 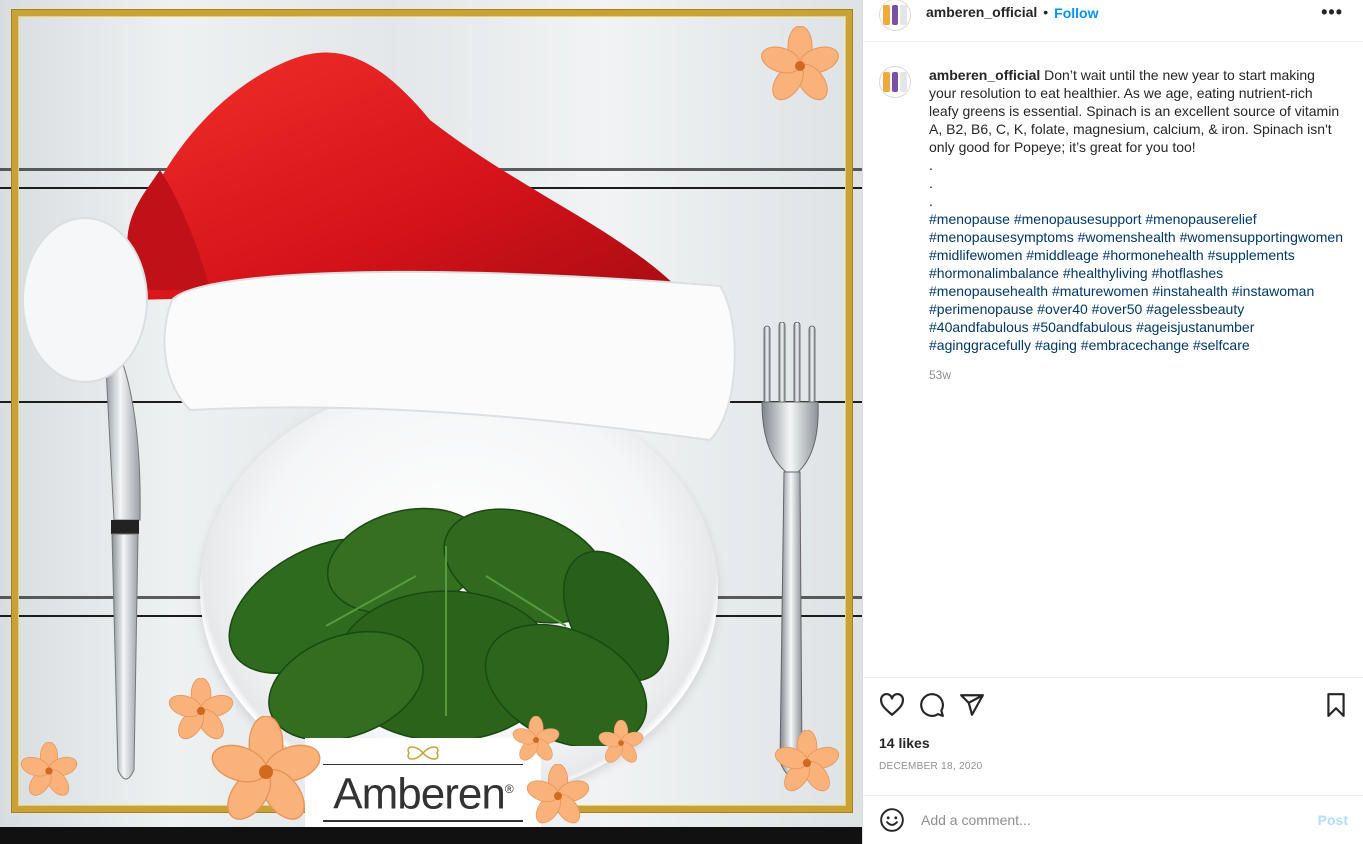 I want to click on smile-icon, so click(x=892, y=820).